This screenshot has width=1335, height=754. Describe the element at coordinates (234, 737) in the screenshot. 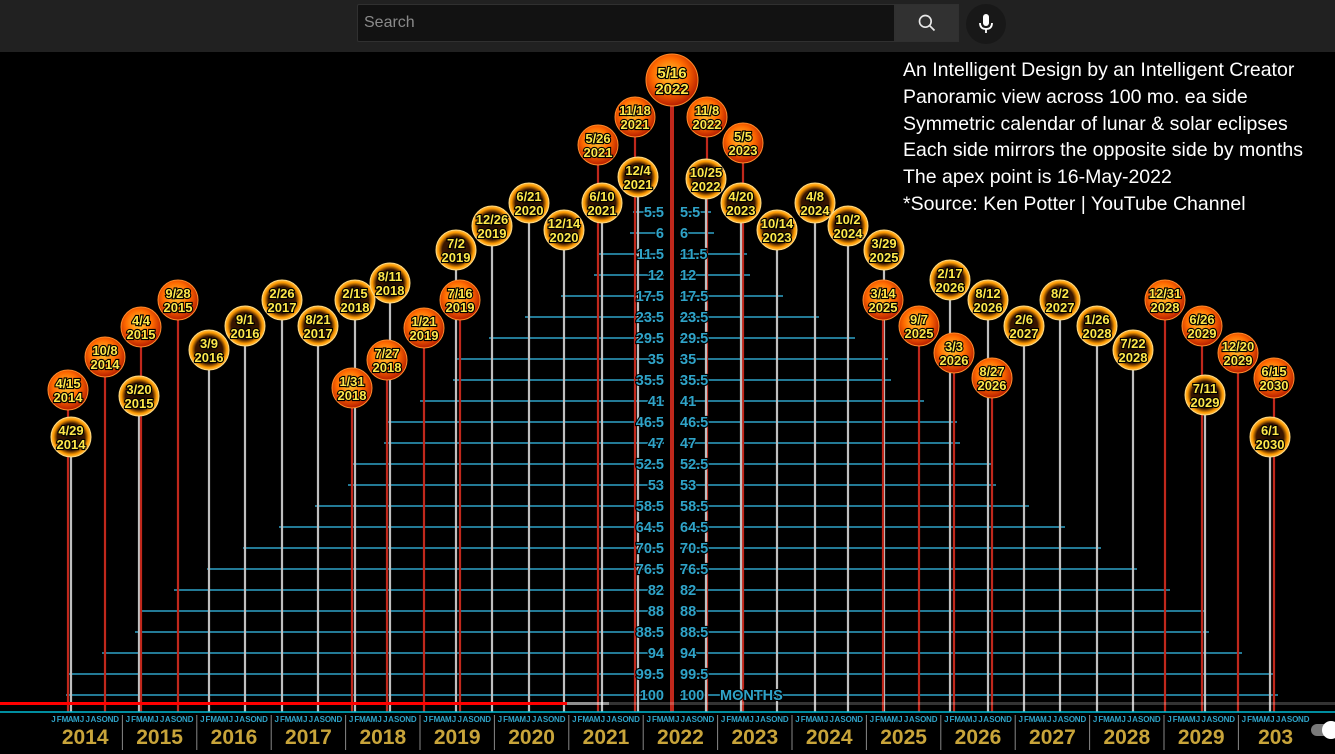

I see `timeline-year-label: 2016` at that location.